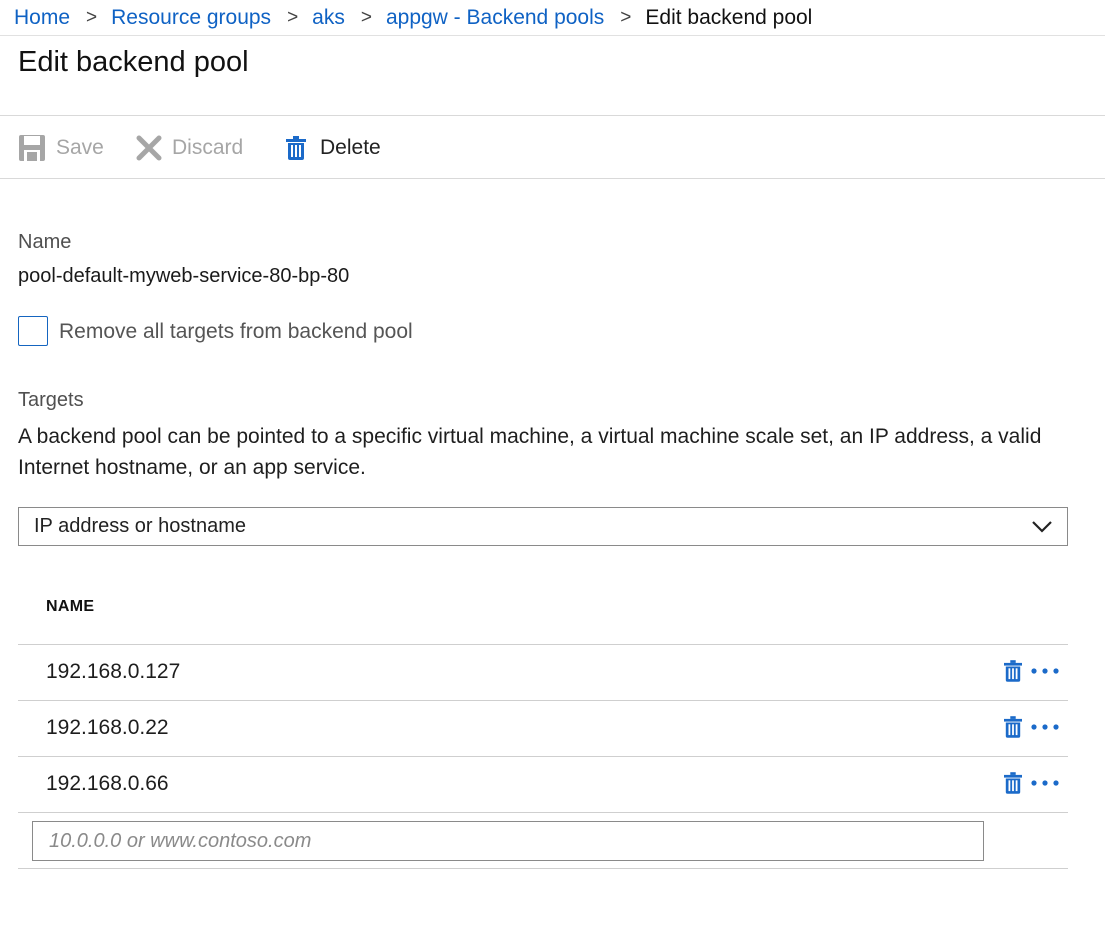  What do you see at coordinates (543, 729) in the screenshot?
I see `table-row: 192.168.0.22` at bounding box center [543, 729].